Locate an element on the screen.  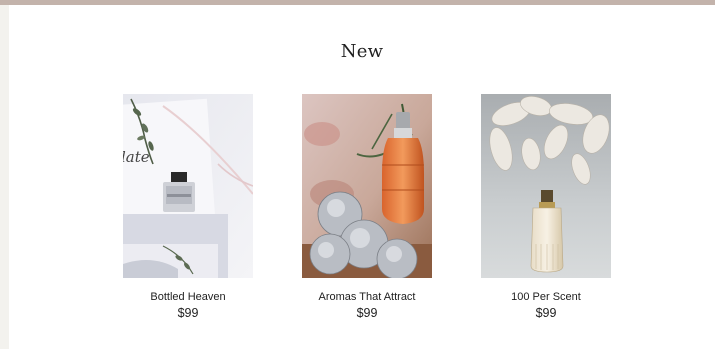
product-name: Bottled Heaven is located at coordinates (188, 297).